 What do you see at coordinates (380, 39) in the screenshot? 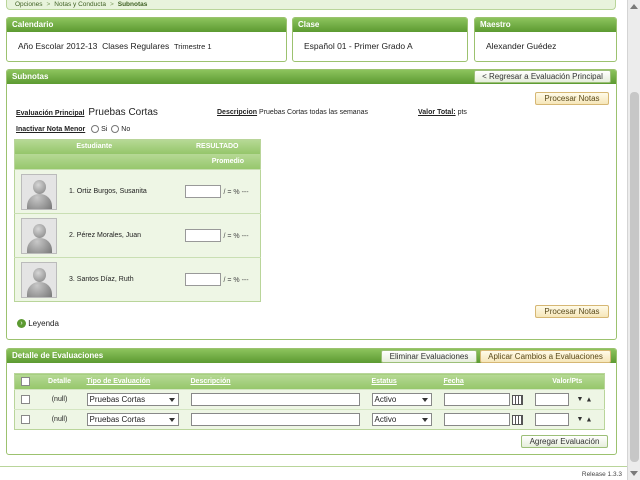
I see `clase-panel: Clase Español 01 - Primer Grado A` at bounding box center [380, 39].